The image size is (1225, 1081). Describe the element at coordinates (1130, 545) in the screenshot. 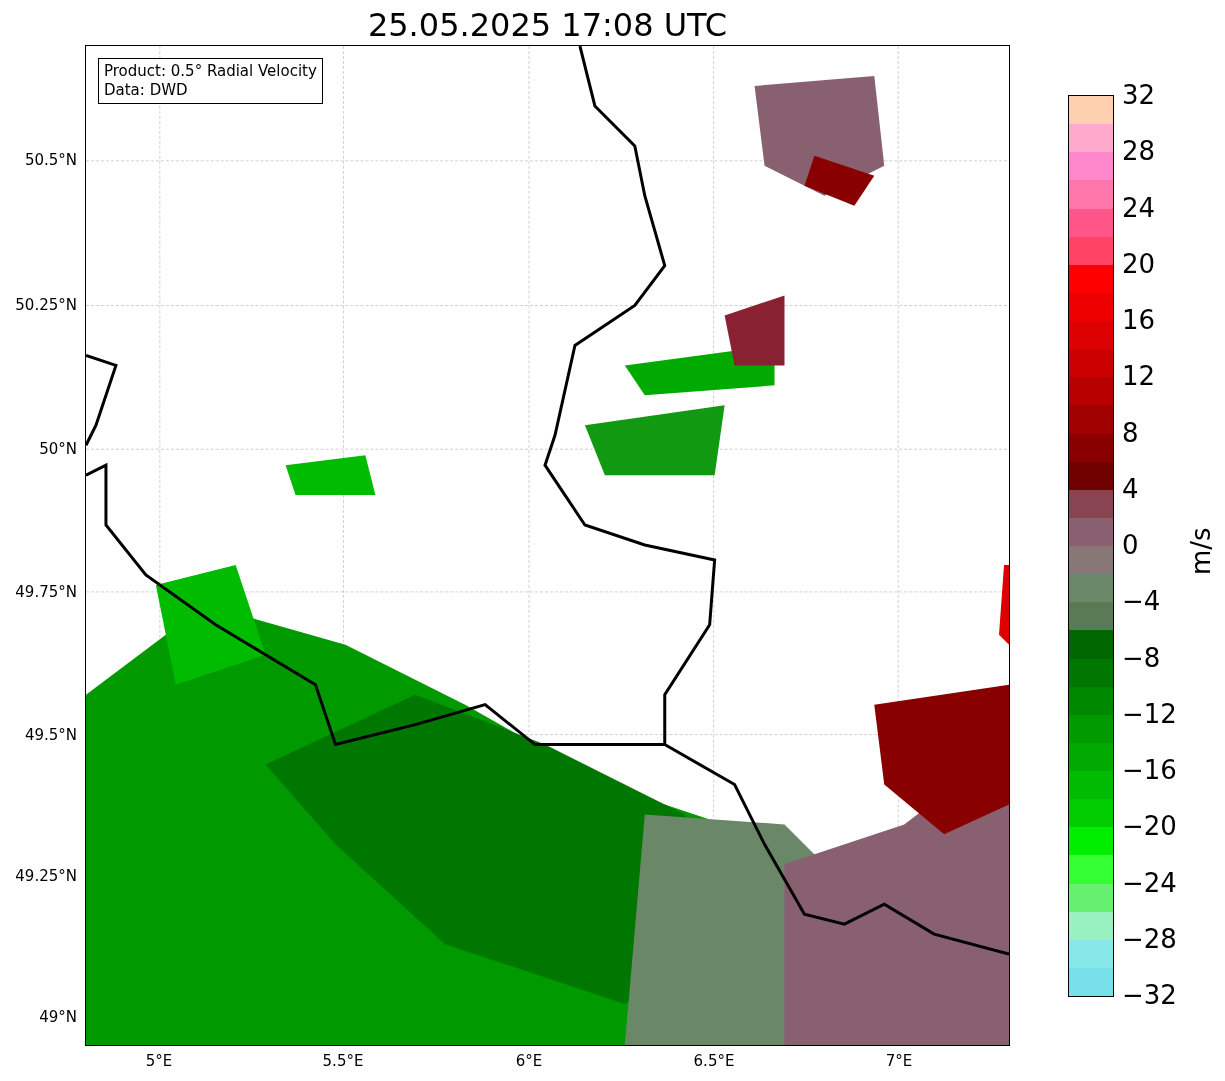

I see `colorbar-tick-label: 0` at that location.